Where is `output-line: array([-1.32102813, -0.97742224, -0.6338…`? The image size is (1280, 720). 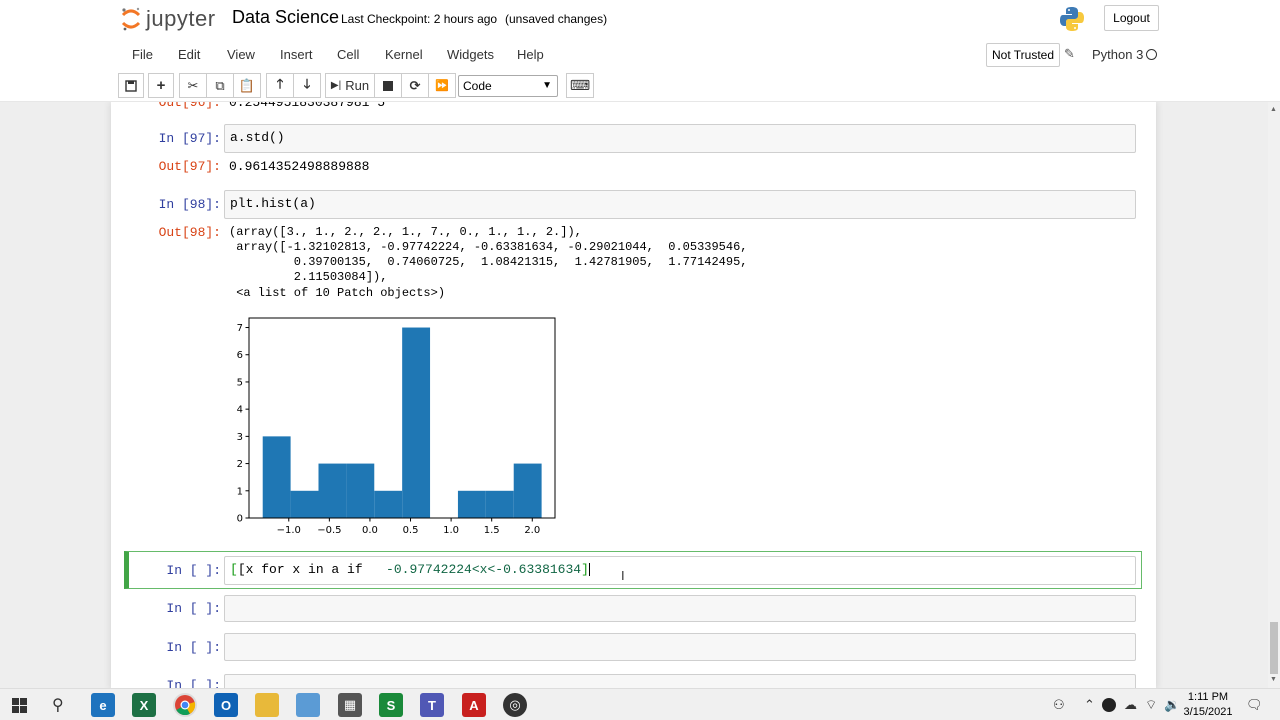 output-line: array([-1.32102813, -0.97742224, -0.6338… is located at coordinates (488, 247).